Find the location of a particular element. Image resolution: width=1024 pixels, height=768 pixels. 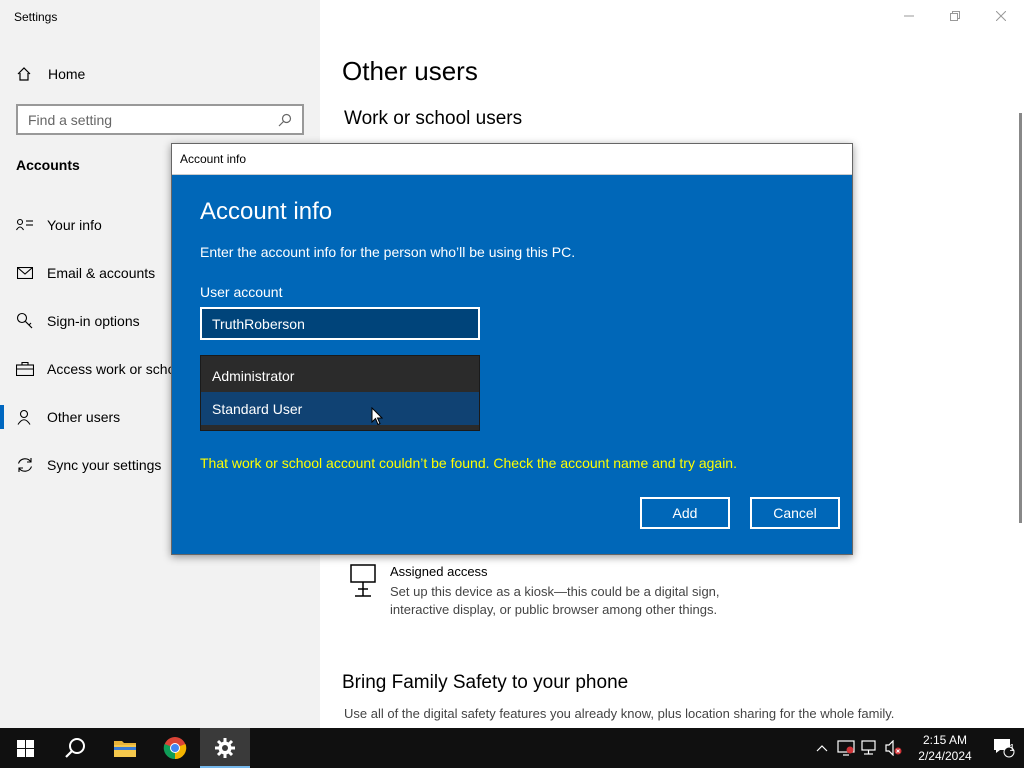

network-icon is located at coordinates (868, 747).